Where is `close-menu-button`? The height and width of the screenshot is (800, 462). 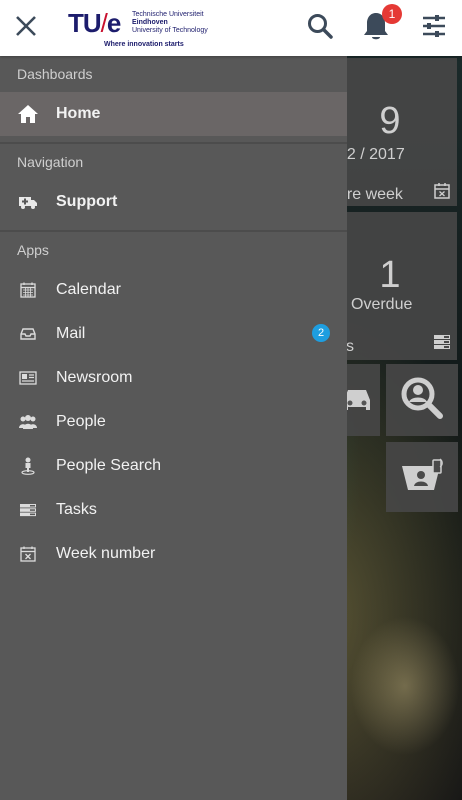
close-menu-button is located at coordinates (26, 28).